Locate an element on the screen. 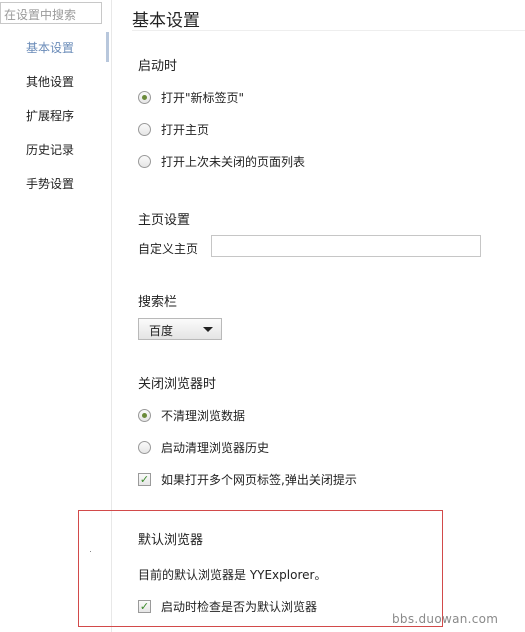 Image resolution: width=525 pixels, height=632 pixels. title-divider is located at coordinates (328, 30).